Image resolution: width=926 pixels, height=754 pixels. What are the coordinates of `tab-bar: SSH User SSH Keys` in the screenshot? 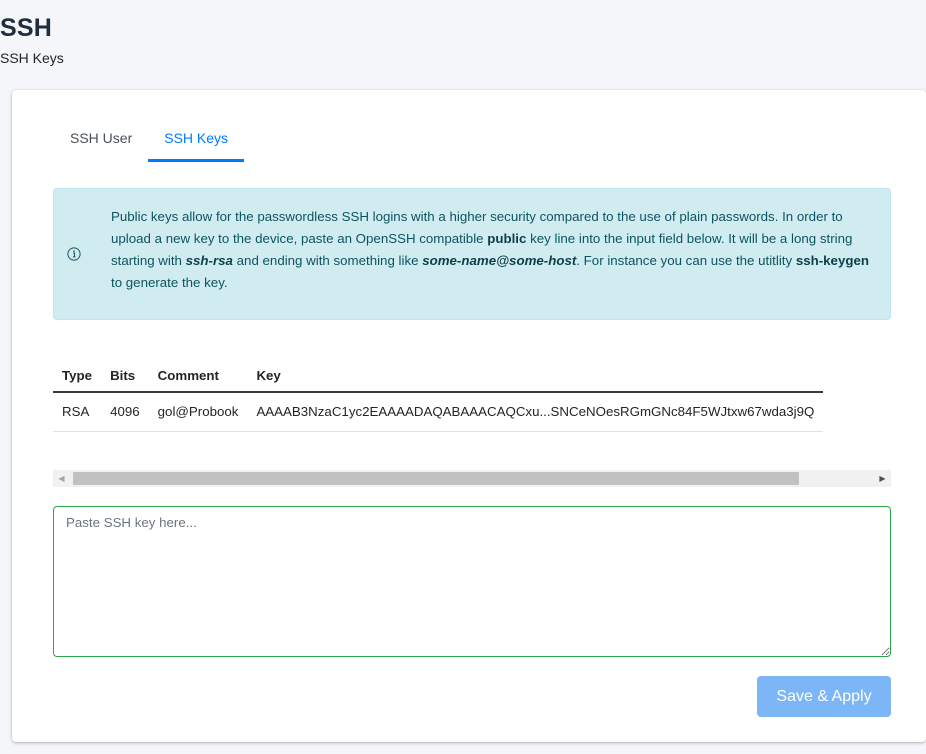 It's located at (149, 140).